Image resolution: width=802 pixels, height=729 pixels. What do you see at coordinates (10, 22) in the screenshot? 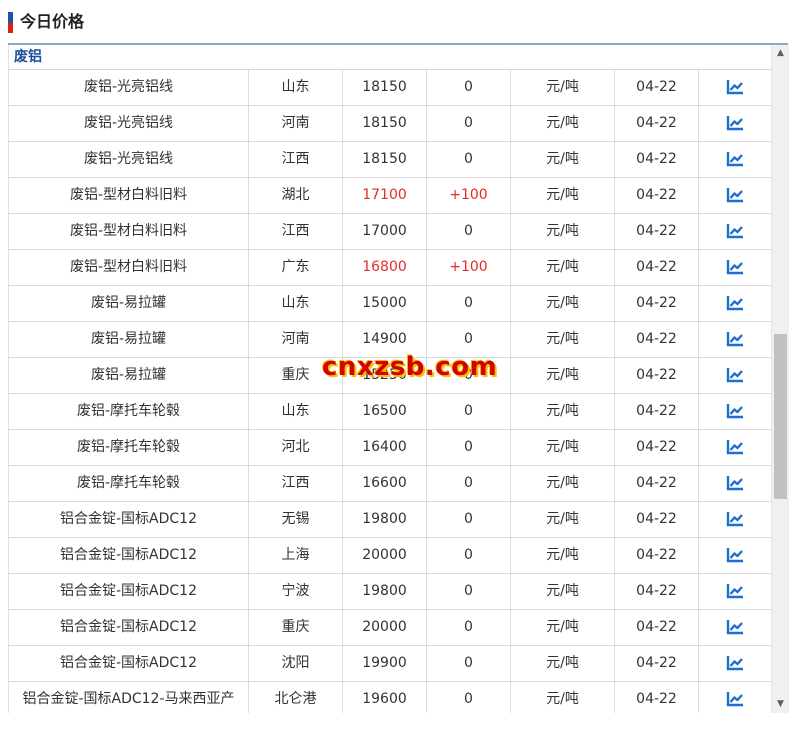
I see `flag-mark` at bounding box center [10, 22].